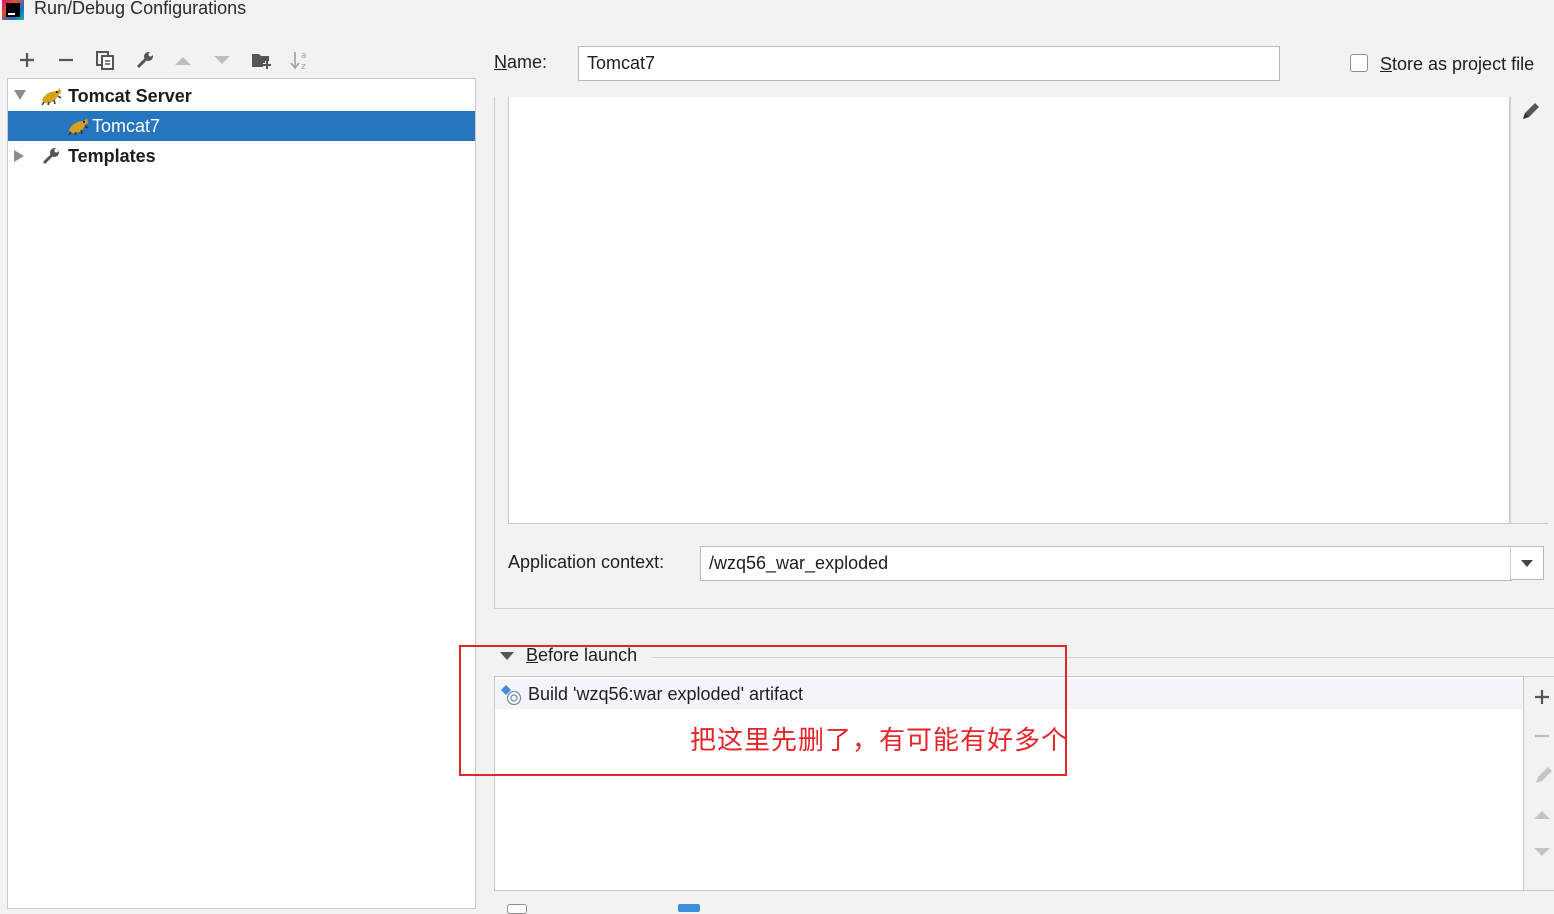 This screenshot has width=1554, height=914. I want to click on bottom-checkbox, so click(517, 909).